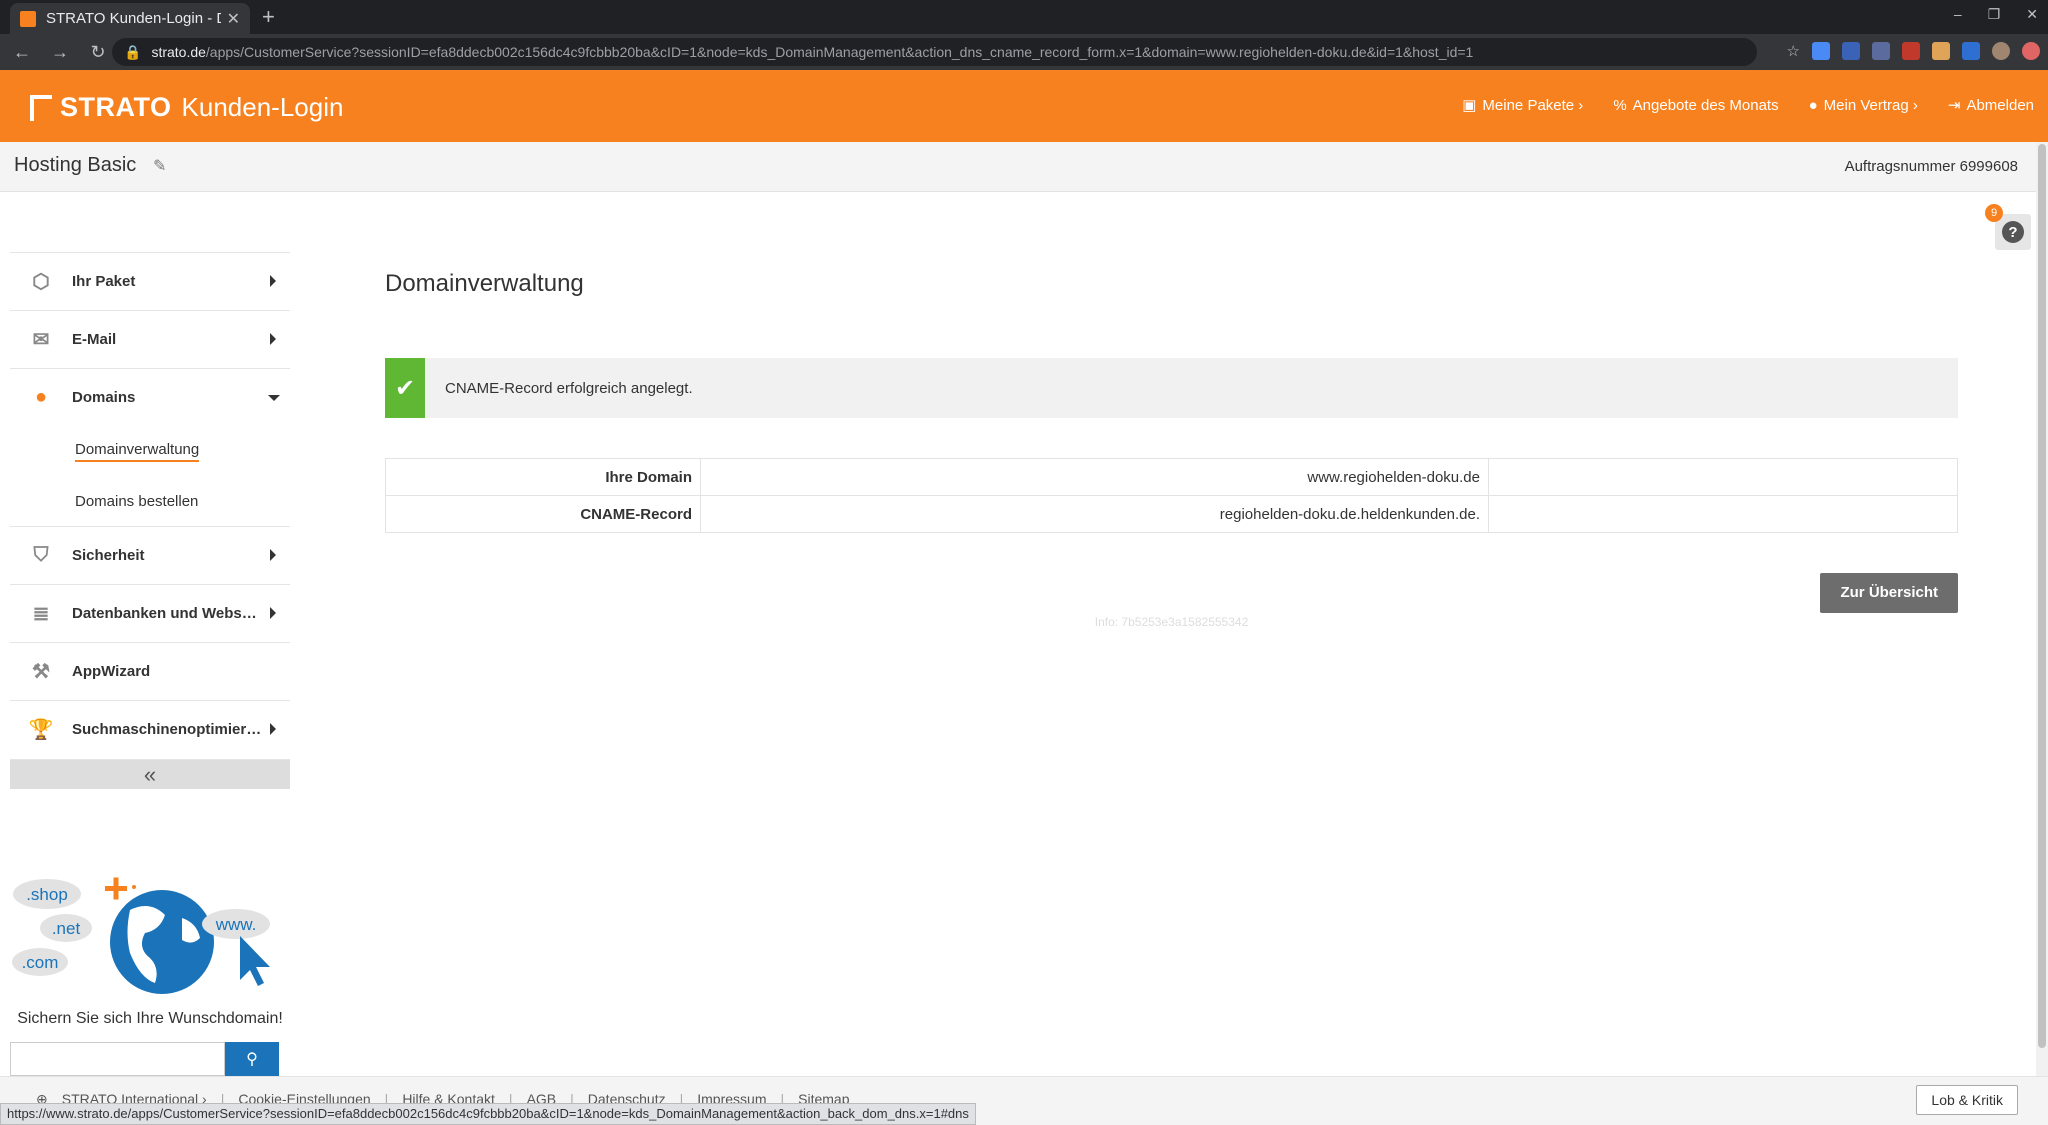 The height and width of the screenshot is (1125, 2048). What do you see at coordinates (75, 165) in the screenshot?
I see `package-title: Hosting Basic` at bounding box center [75, 165].